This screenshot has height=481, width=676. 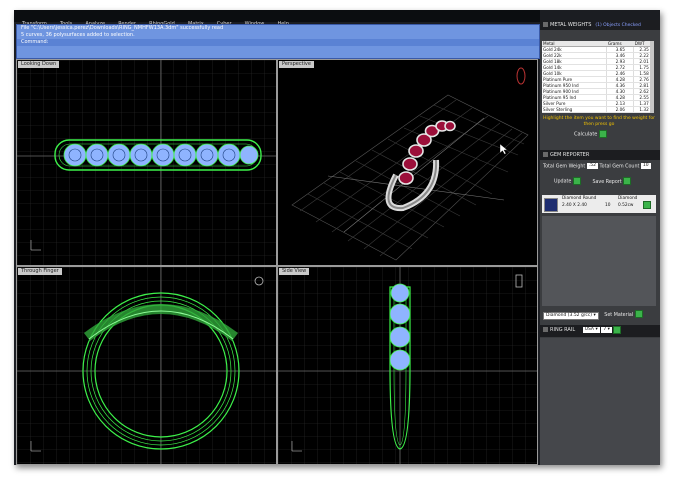 What do you see at coordinates (647, 205) in the screenshot?
I see `gem-row-button` at bounding box center [647, 205].